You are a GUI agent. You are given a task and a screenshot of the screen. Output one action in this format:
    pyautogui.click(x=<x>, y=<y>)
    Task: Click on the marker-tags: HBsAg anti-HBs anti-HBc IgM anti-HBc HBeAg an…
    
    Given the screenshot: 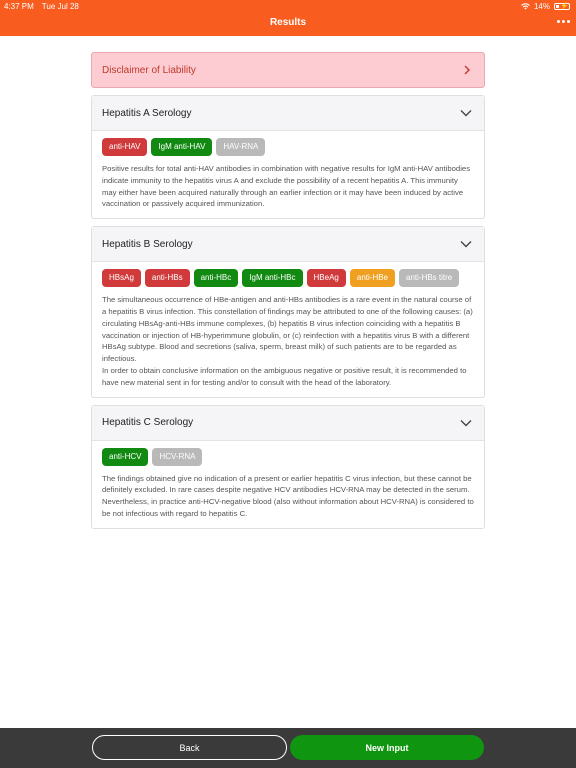 What is the action you would take?
    pyautogui.click(x=288, y=278)
    